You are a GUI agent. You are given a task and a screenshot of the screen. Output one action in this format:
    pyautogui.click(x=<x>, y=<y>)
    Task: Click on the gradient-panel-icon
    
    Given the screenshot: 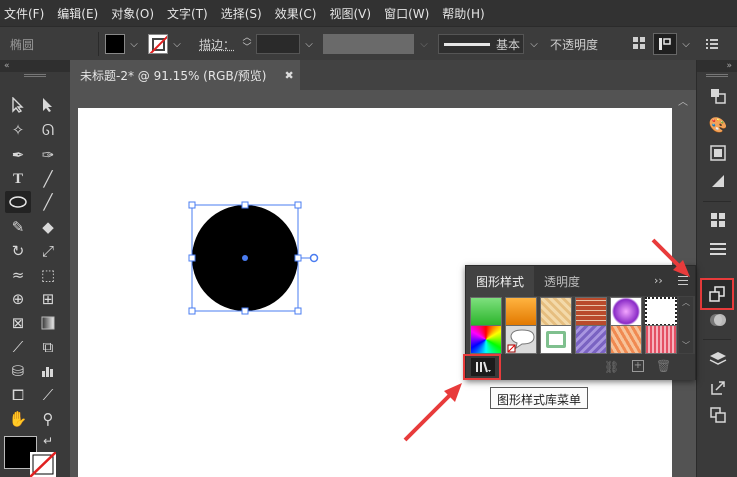 What is the action you would take?
    pyautogui.click(x=718, y=181)
    